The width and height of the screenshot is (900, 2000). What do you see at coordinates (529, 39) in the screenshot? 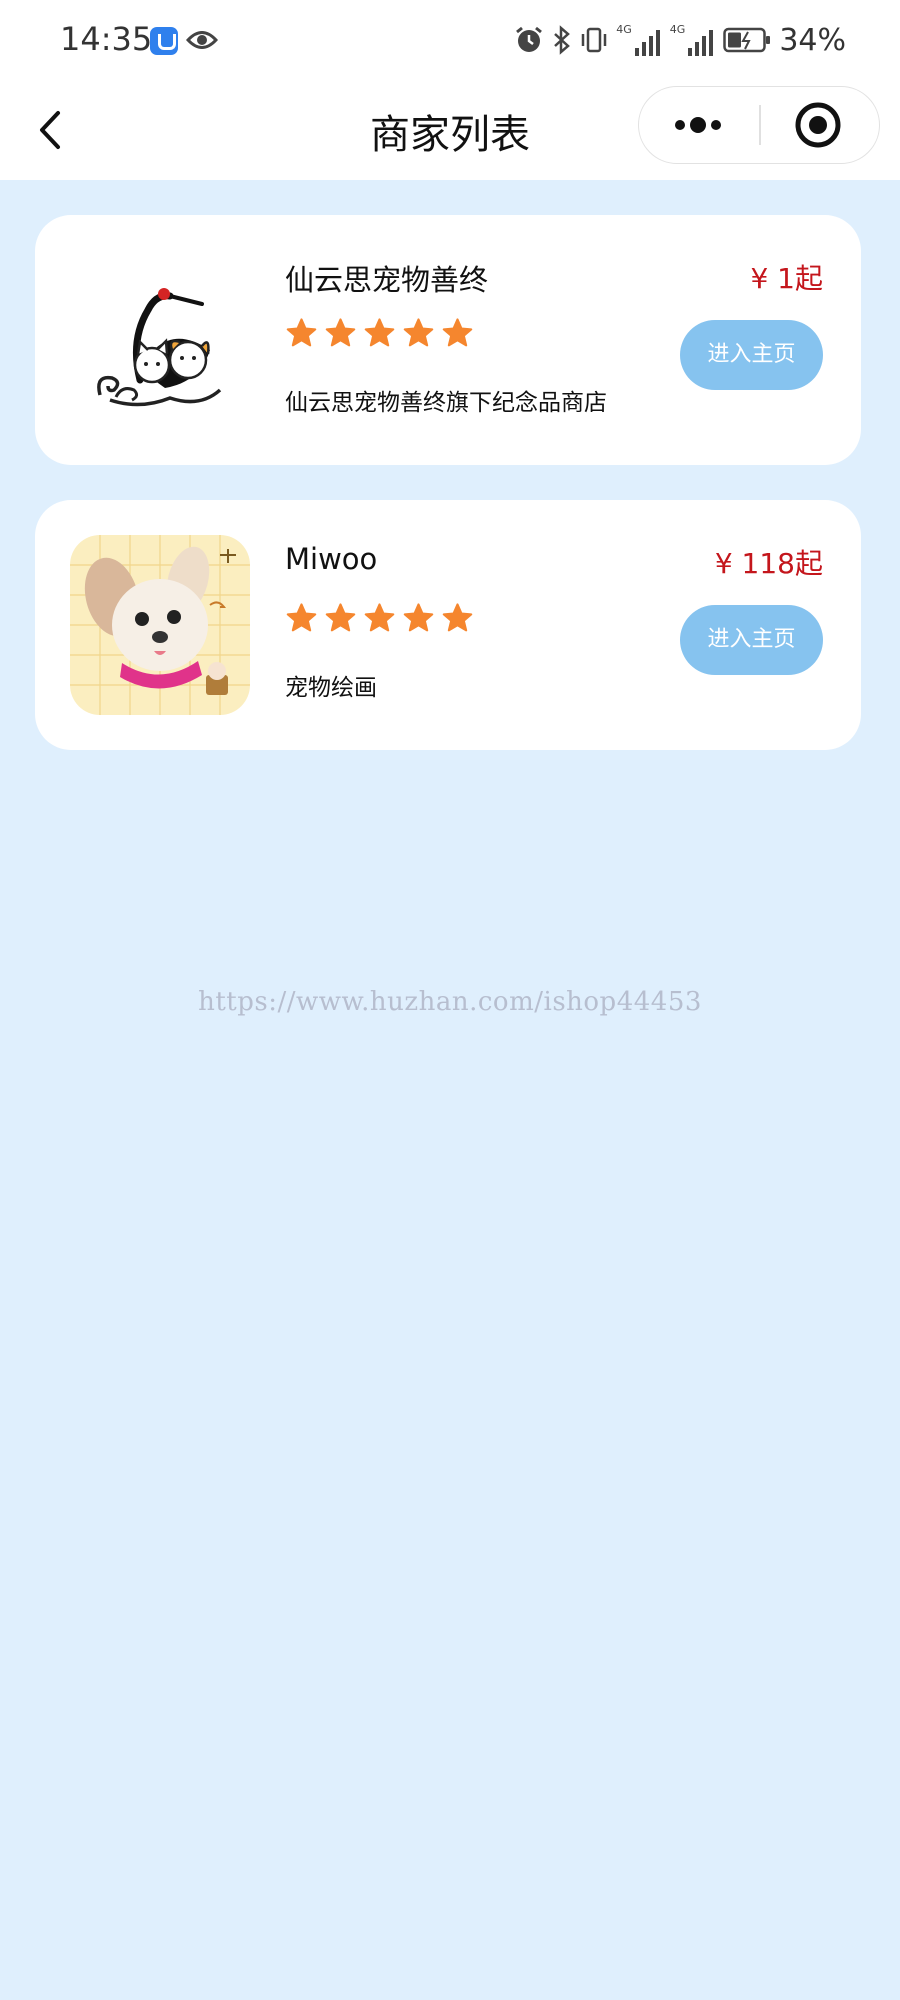
I see `alarm-icon` at bounding box center [529, 39].